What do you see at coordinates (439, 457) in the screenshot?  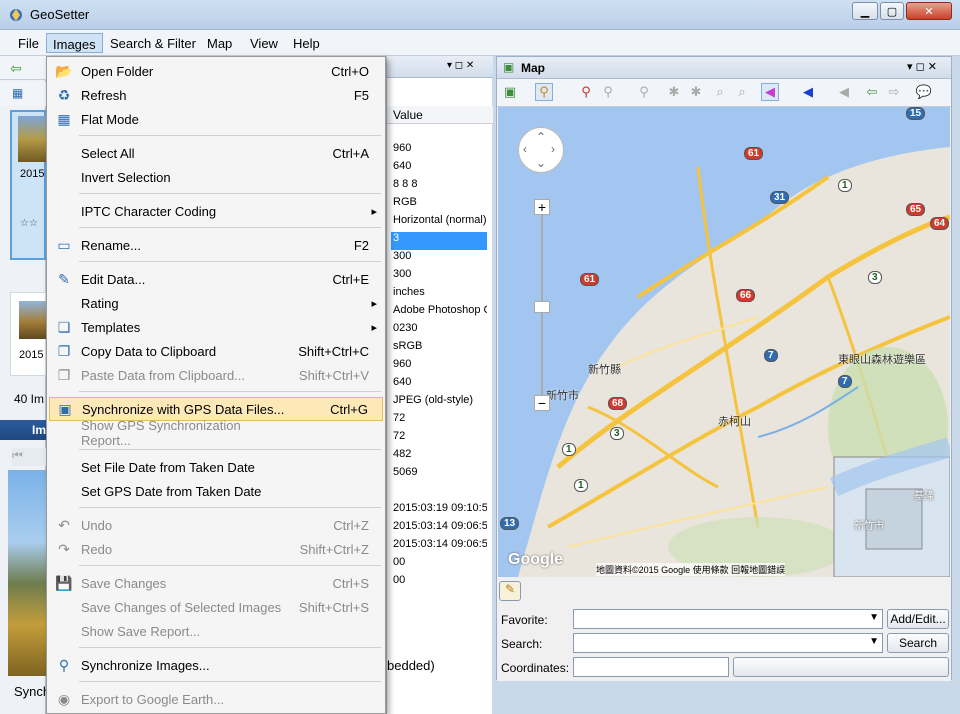 I see `value-cell: 482` at bounding box center [439, 457].